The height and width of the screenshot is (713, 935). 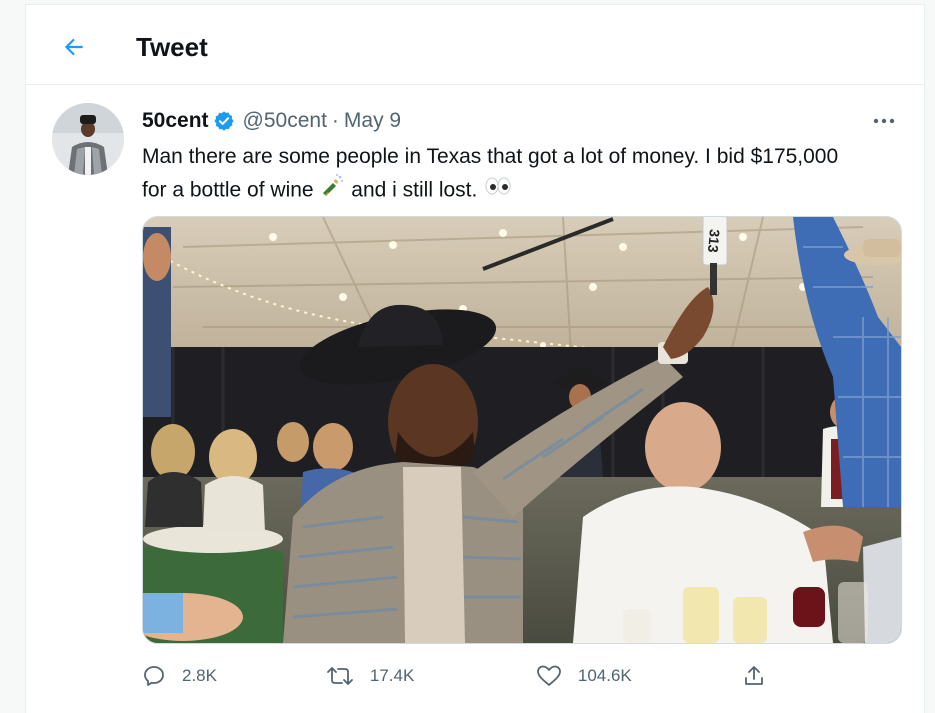 I want to click on page-title: Tweet, so click(x=172, y=47).